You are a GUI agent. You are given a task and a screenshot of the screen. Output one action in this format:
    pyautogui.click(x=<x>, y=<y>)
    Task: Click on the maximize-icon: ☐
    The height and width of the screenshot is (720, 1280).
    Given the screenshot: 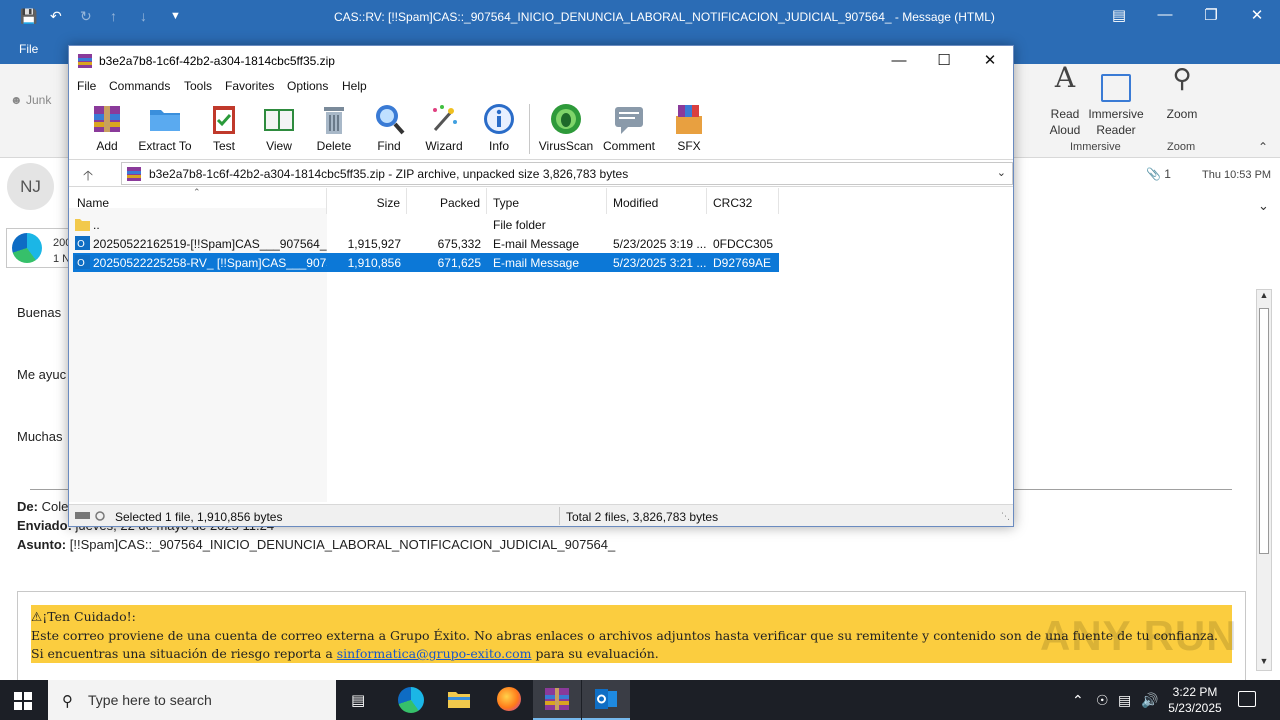 What is the action you would take?
    pyautogui.click(x=944, y=61)
    